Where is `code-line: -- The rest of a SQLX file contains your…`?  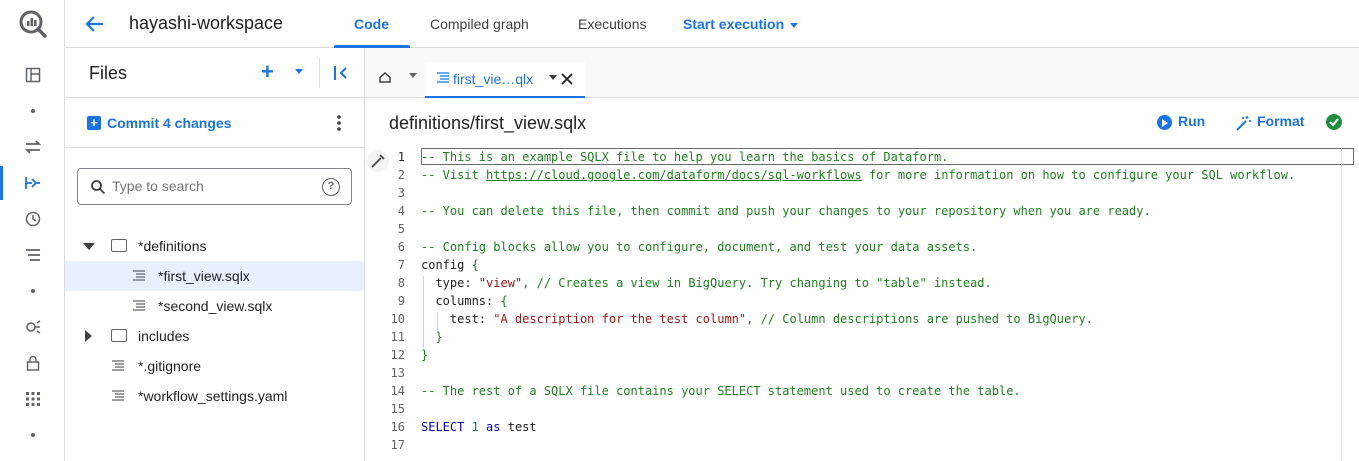 code-line: -- The rest of a SQLX file contains your… is located at coordinates (721, 391).